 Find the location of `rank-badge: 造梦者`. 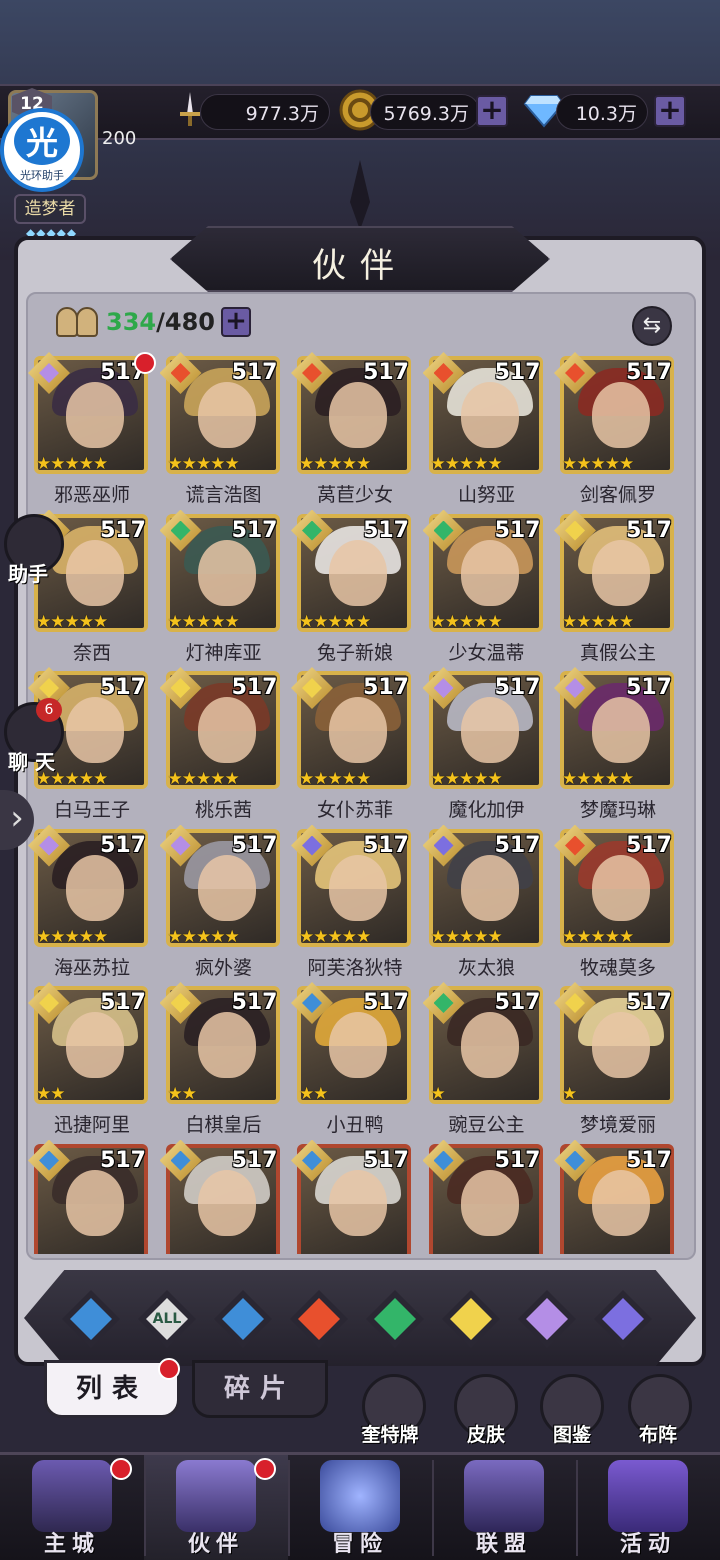

rank-badge: 造梦者 is located at coordinates (50, 209).